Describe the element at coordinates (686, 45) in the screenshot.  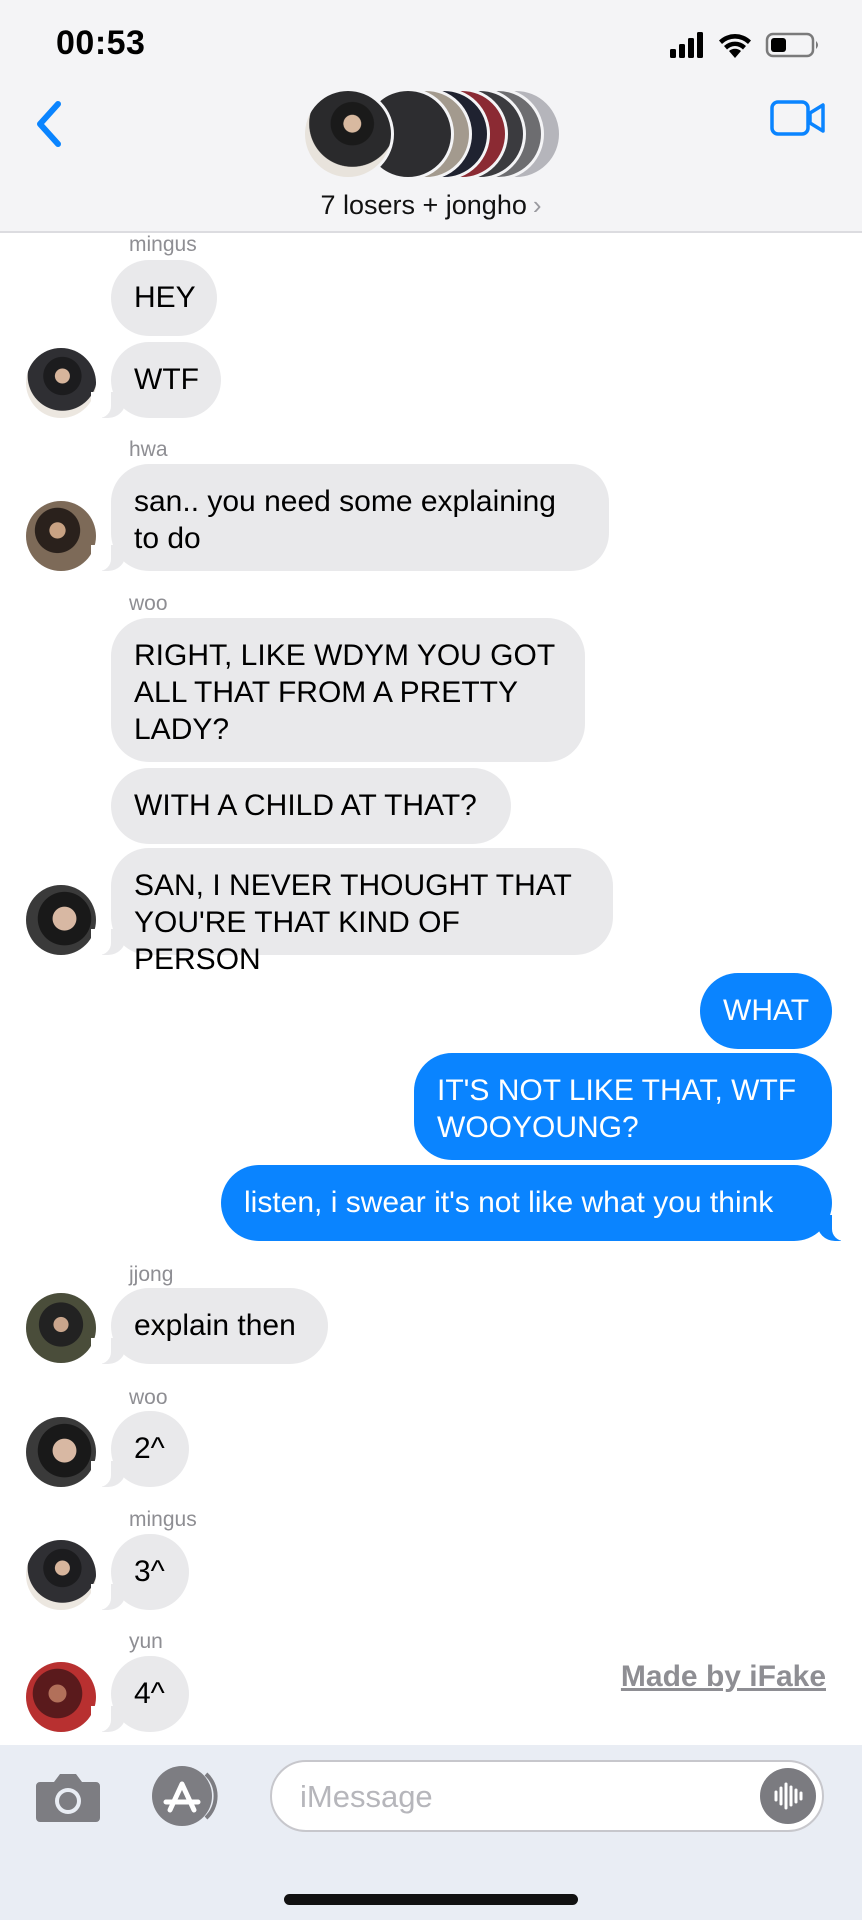
I see `signal-icon` at that location.